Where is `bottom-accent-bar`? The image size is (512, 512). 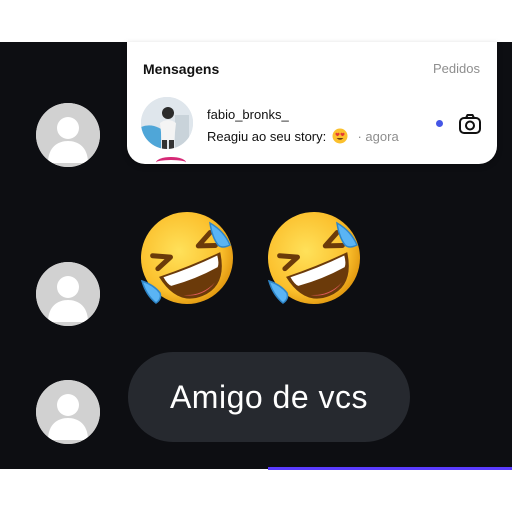 bottom-accent-bar is located at coordinates (390, 468).